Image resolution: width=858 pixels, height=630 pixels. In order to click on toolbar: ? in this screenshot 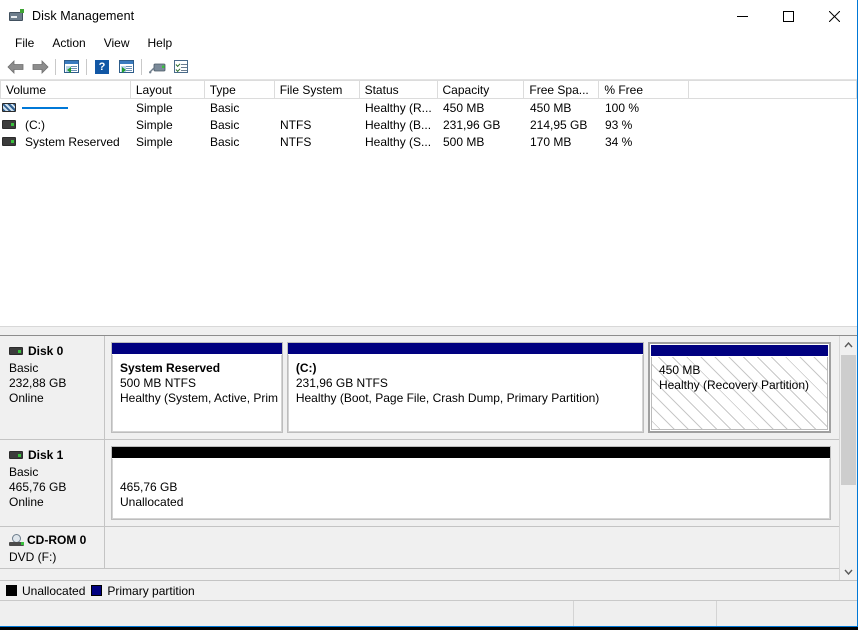, I will do `click(428, 67)`.